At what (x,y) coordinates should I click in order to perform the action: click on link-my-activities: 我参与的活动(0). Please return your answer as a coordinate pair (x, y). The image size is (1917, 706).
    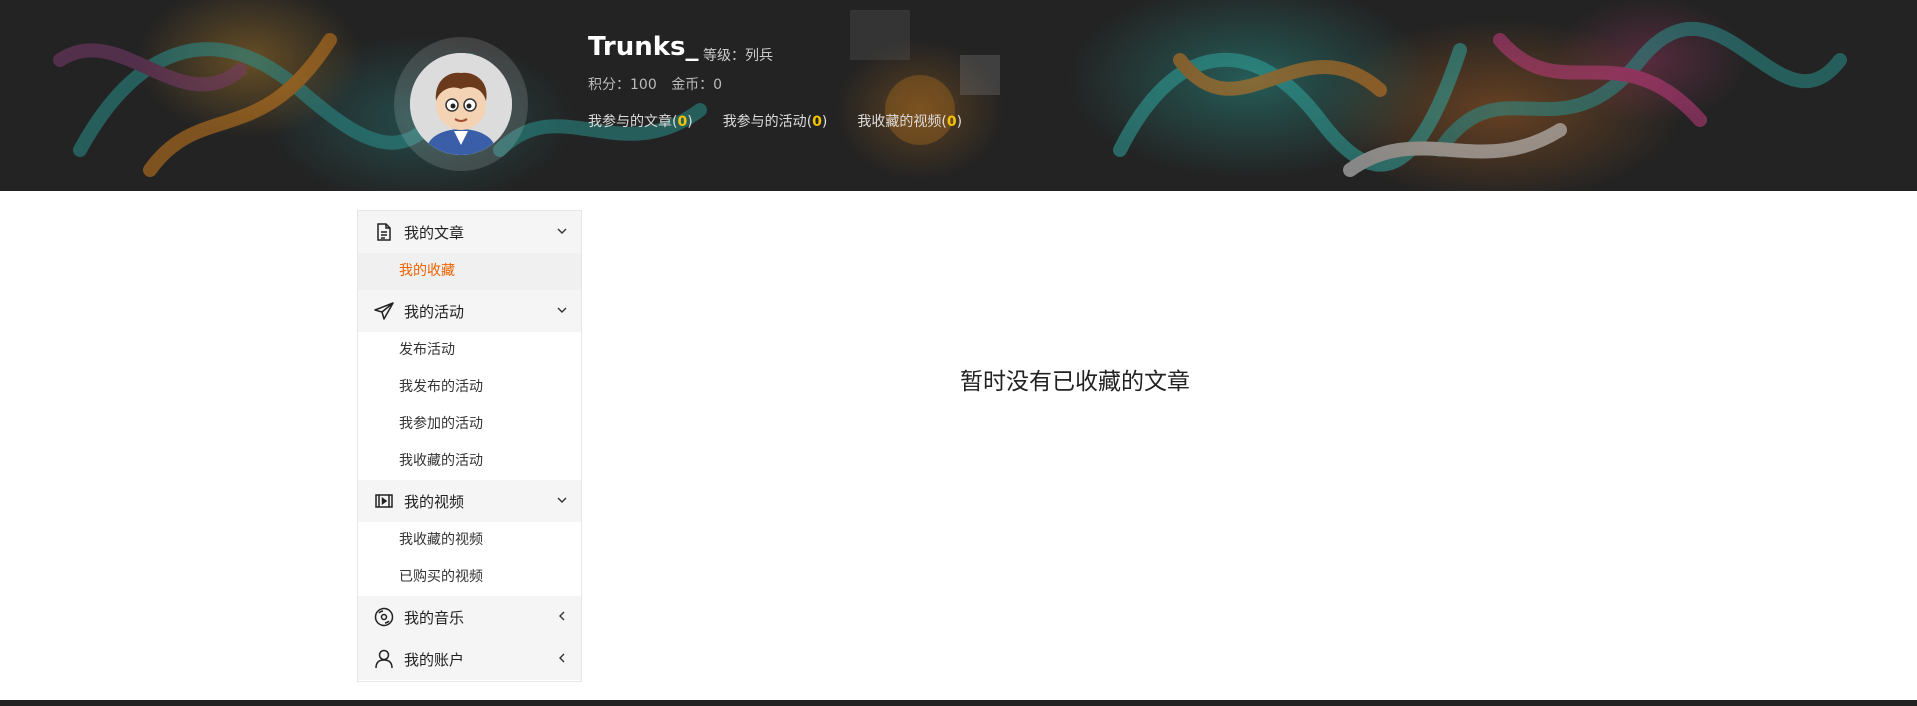
    Looking at the image, I should click on (775, 121).